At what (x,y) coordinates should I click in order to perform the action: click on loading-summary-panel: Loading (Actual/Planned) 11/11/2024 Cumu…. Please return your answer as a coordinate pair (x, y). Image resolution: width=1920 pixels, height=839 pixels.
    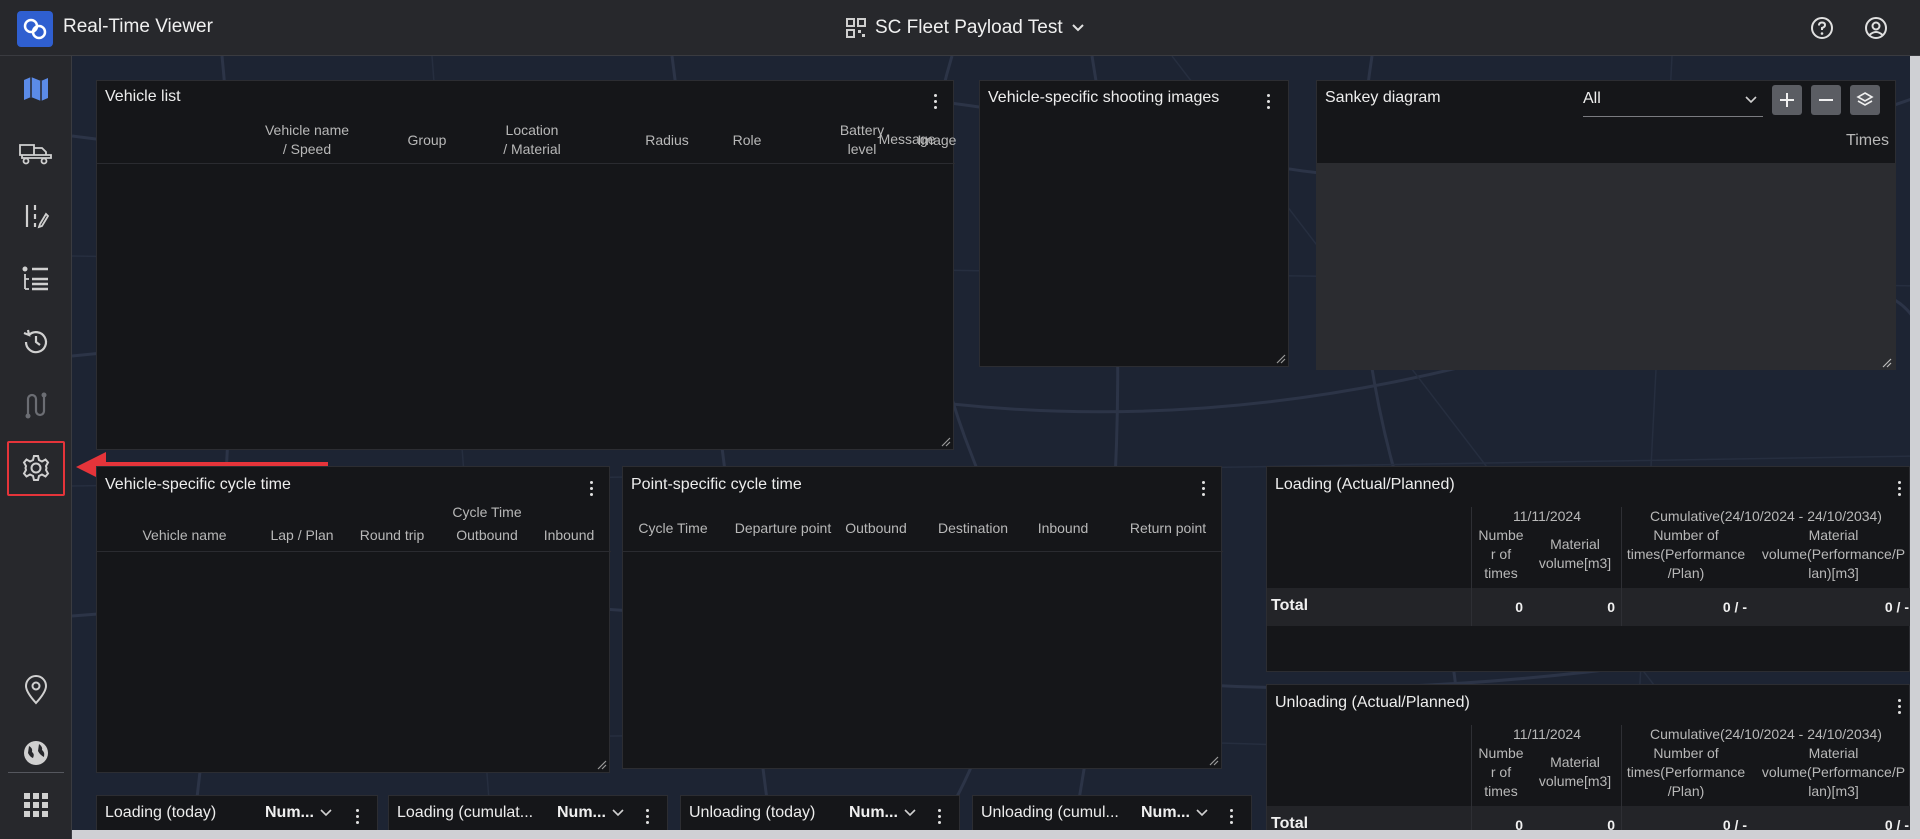
    Looking at the image, I should click on (1588, 569).